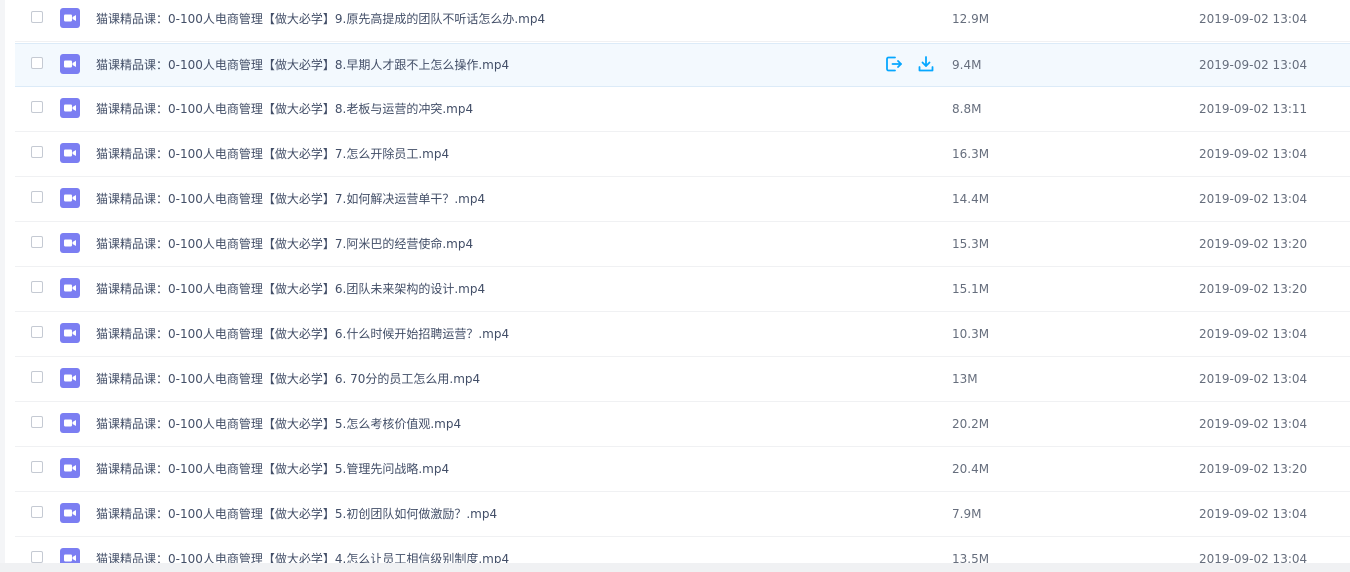 This screenshot has height=572, width=1350. What do you see at coordinates (284, 244) in the screenshot?
I see `file-name: 猫课精品课：0-100人电商管理【做大必学】7.阿米巴的经营使命.mp4` at bounding box center [284, 244].